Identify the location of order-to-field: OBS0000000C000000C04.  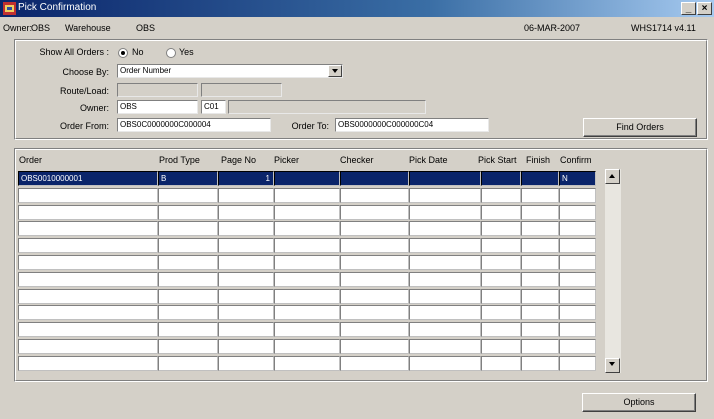
(412, 125).